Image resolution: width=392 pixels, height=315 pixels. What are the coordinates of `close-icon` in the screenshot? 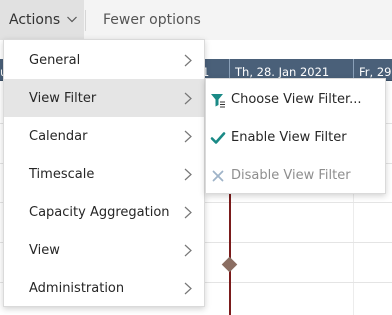 It's located at (218, 176).